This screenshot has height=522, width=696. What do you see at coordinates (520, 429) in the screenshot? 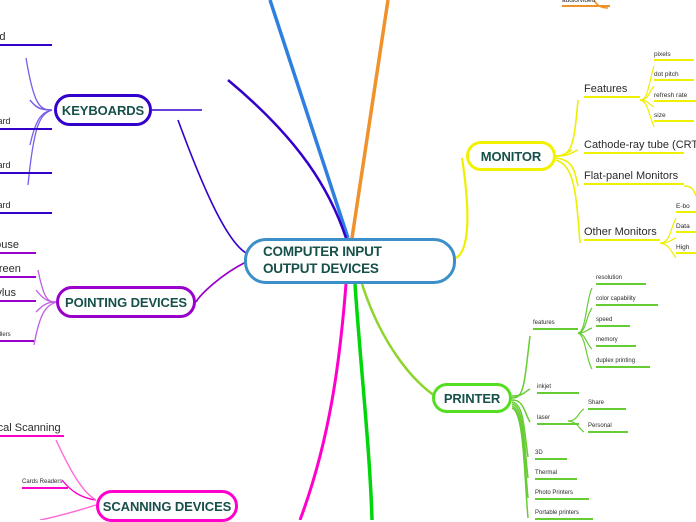
I see `link-printer-3d` at bounding box center [520, 429].